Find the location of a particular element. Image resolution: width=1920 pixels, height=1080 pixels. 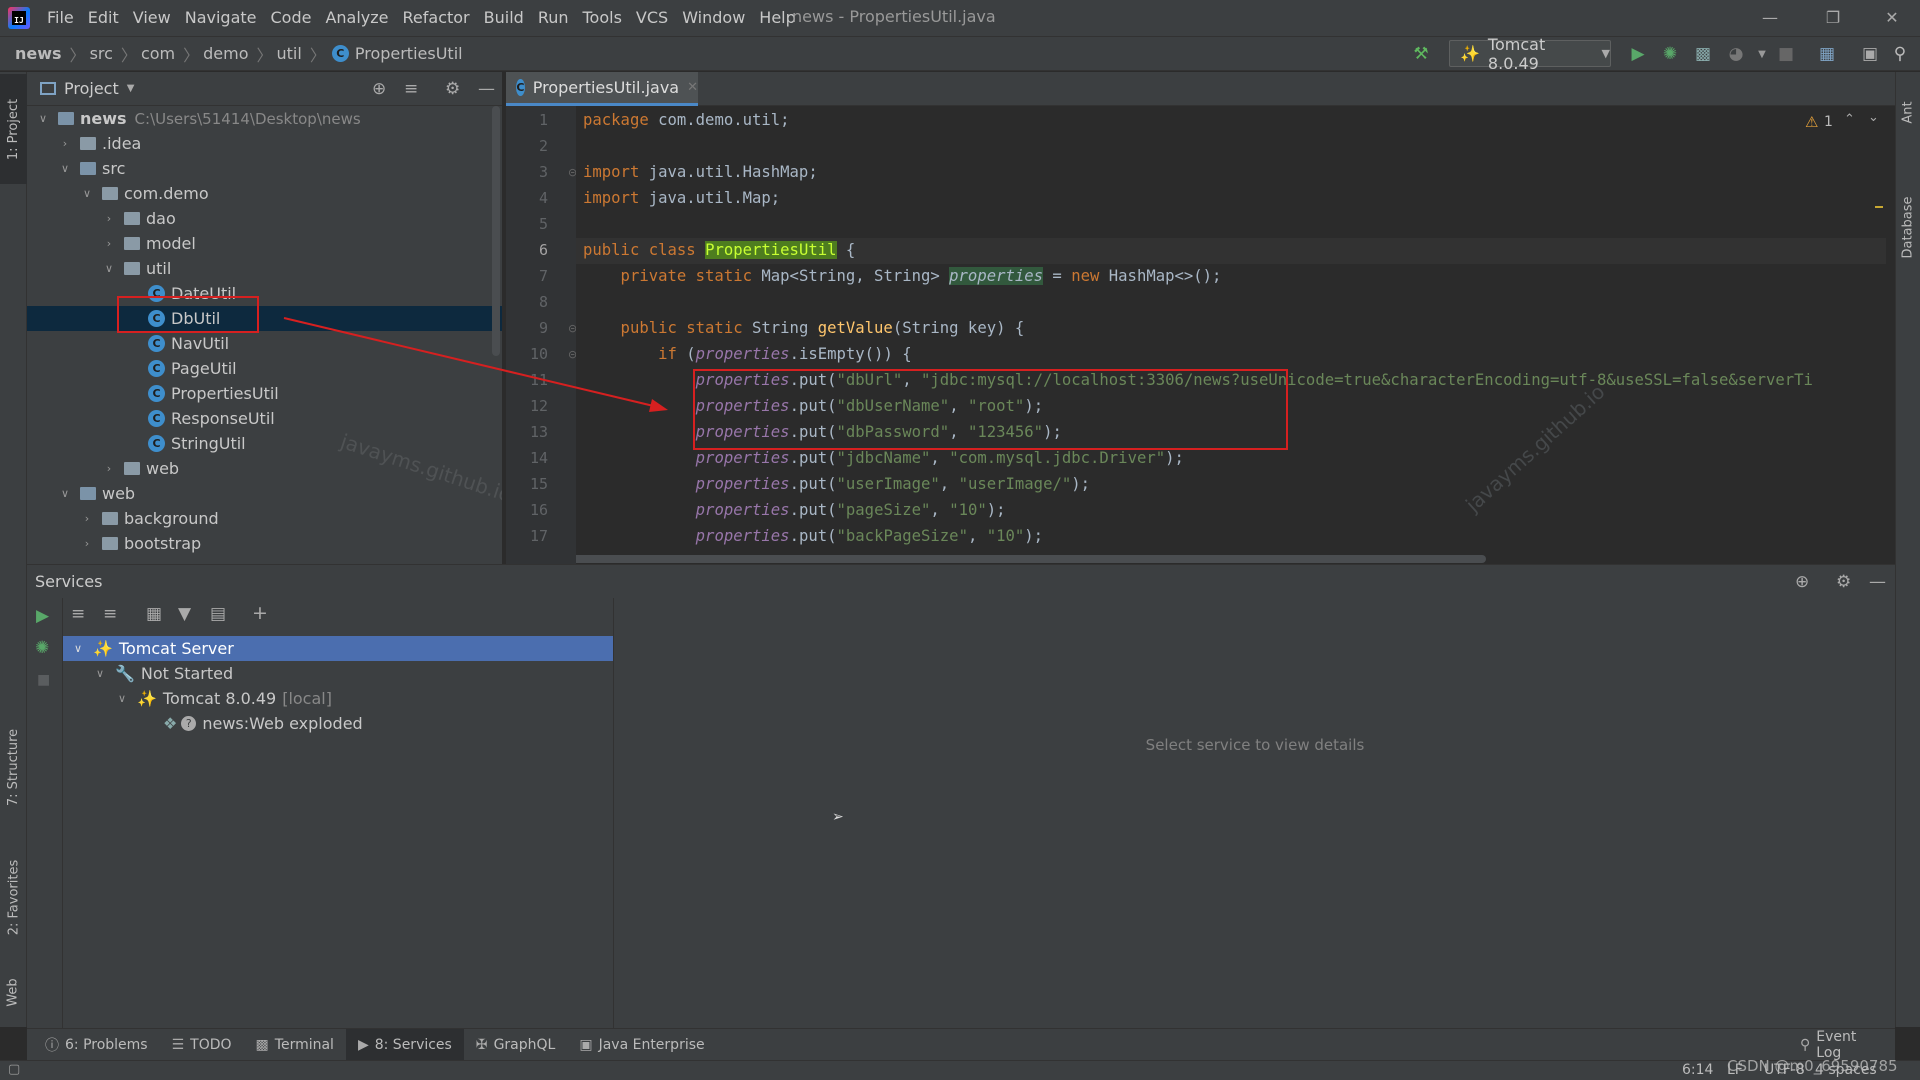

tree-node-com-demo: ∨ com.demo is located at coordinates (264, 193).